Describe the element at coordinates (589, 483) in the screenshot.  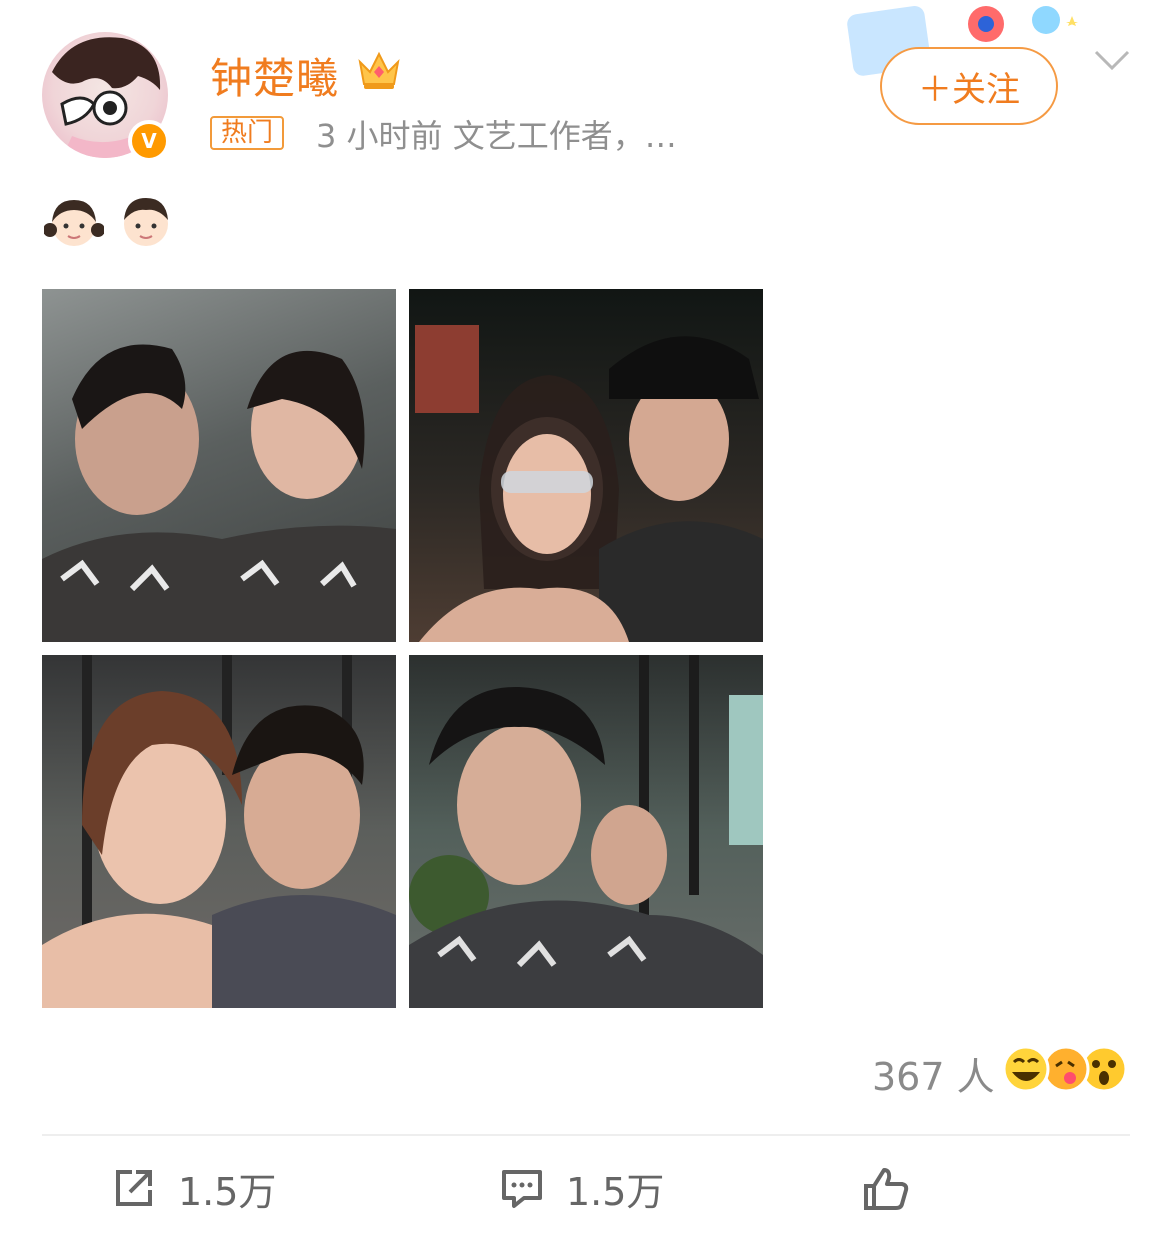
I see `photo-selfie-2-icon` at that location.